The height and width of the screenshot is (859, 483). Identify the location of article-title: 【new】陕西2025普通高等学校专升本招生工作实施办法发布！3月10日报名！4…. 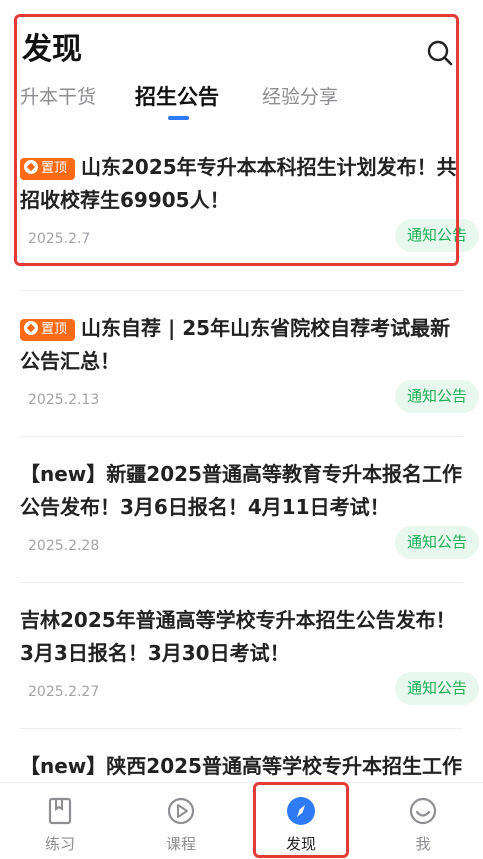
(241, 755).